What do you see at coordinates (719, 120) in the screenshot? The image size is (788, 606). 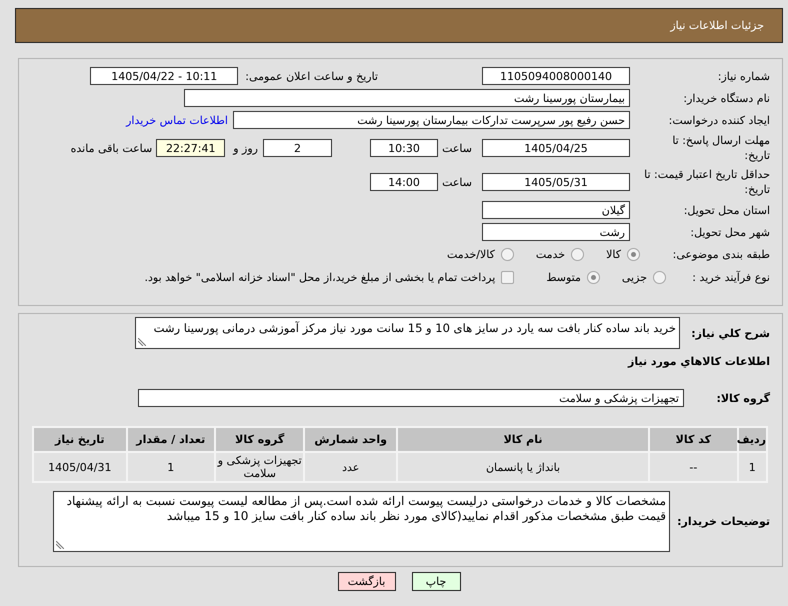 I see `field-label: ایجاد کننده درخواست:` at bounding box center [719, 120].